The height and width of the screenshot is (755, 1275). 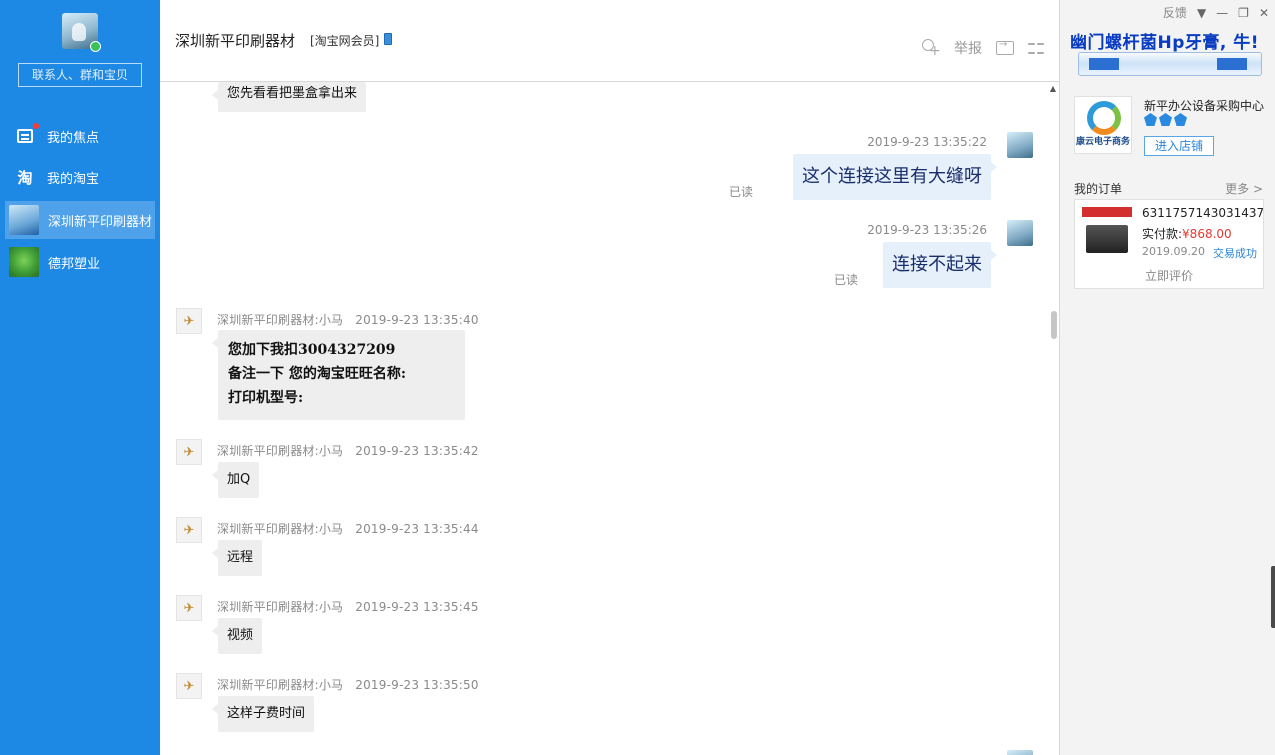 What do you see at coordinates (895, 177) in the screenshot?
I see `message-bubble: 这个连接这里有大缝呀` at bounding box center [895, 177].